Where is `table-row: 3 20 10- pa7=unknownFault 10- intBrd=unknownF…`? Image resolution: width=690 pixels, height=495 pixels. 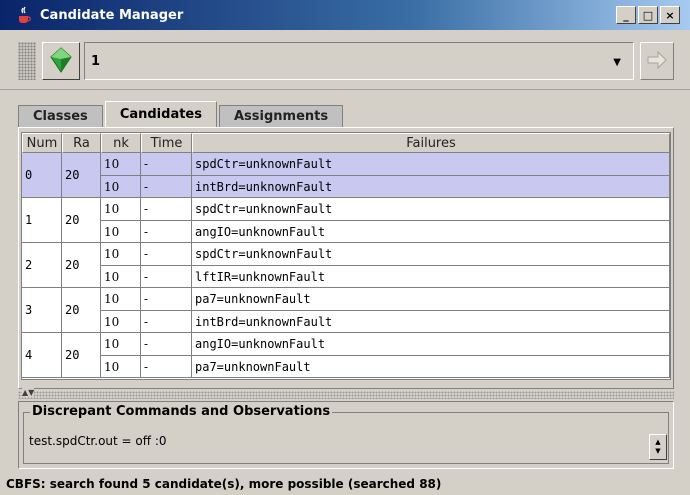 table-row: 3 20 10- pa7=unknownFault 10- intBrd=unknownF… is located at coordinates (346, 310).